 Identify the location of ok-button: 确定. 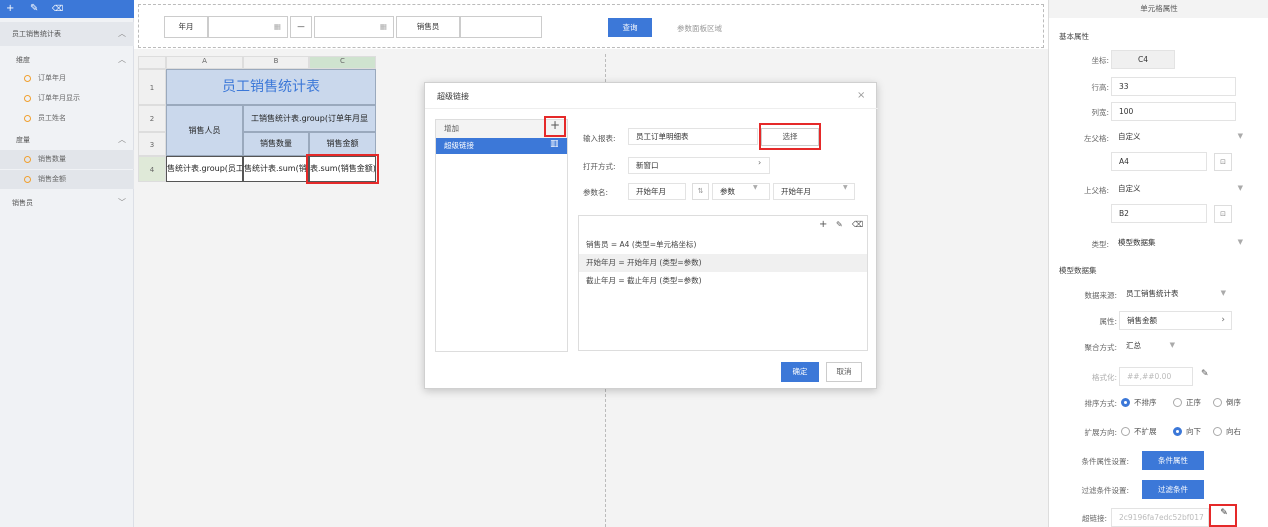
(800, 372).